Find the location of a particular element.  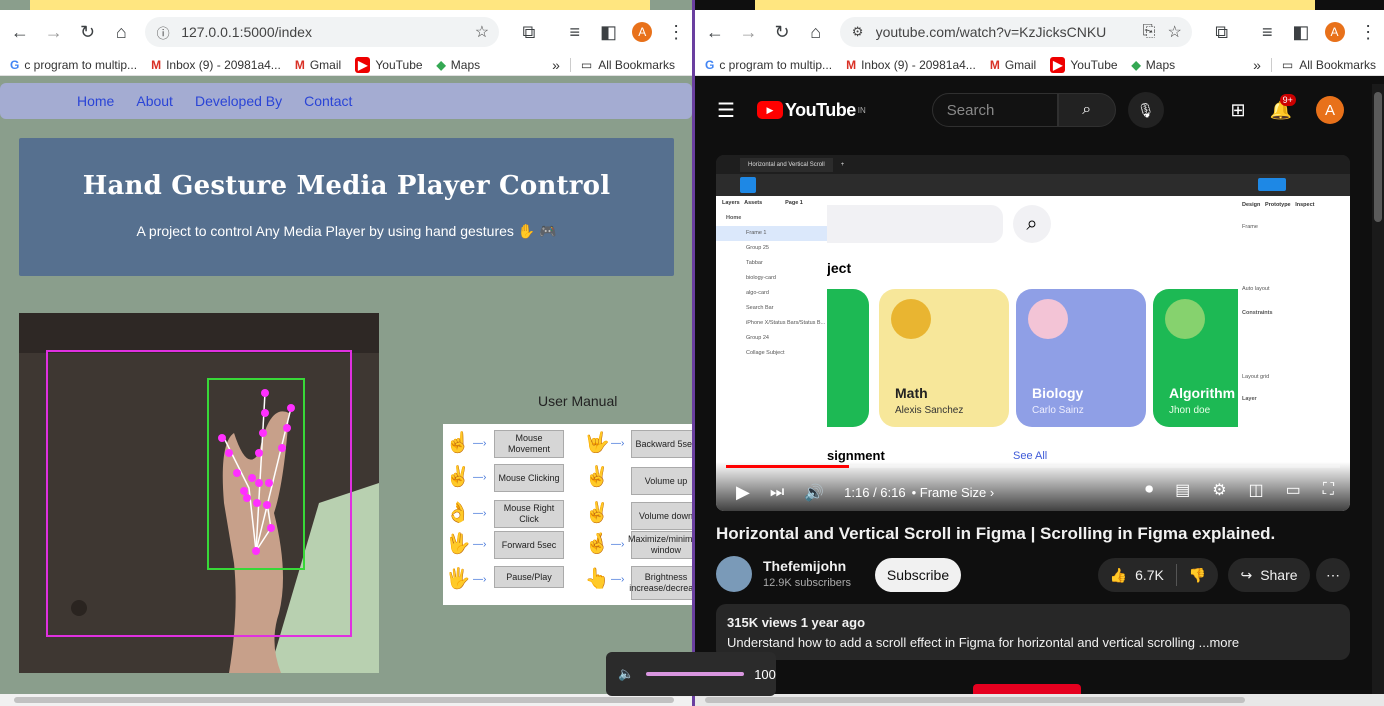

volume-track is located at coordinates (695, 674).